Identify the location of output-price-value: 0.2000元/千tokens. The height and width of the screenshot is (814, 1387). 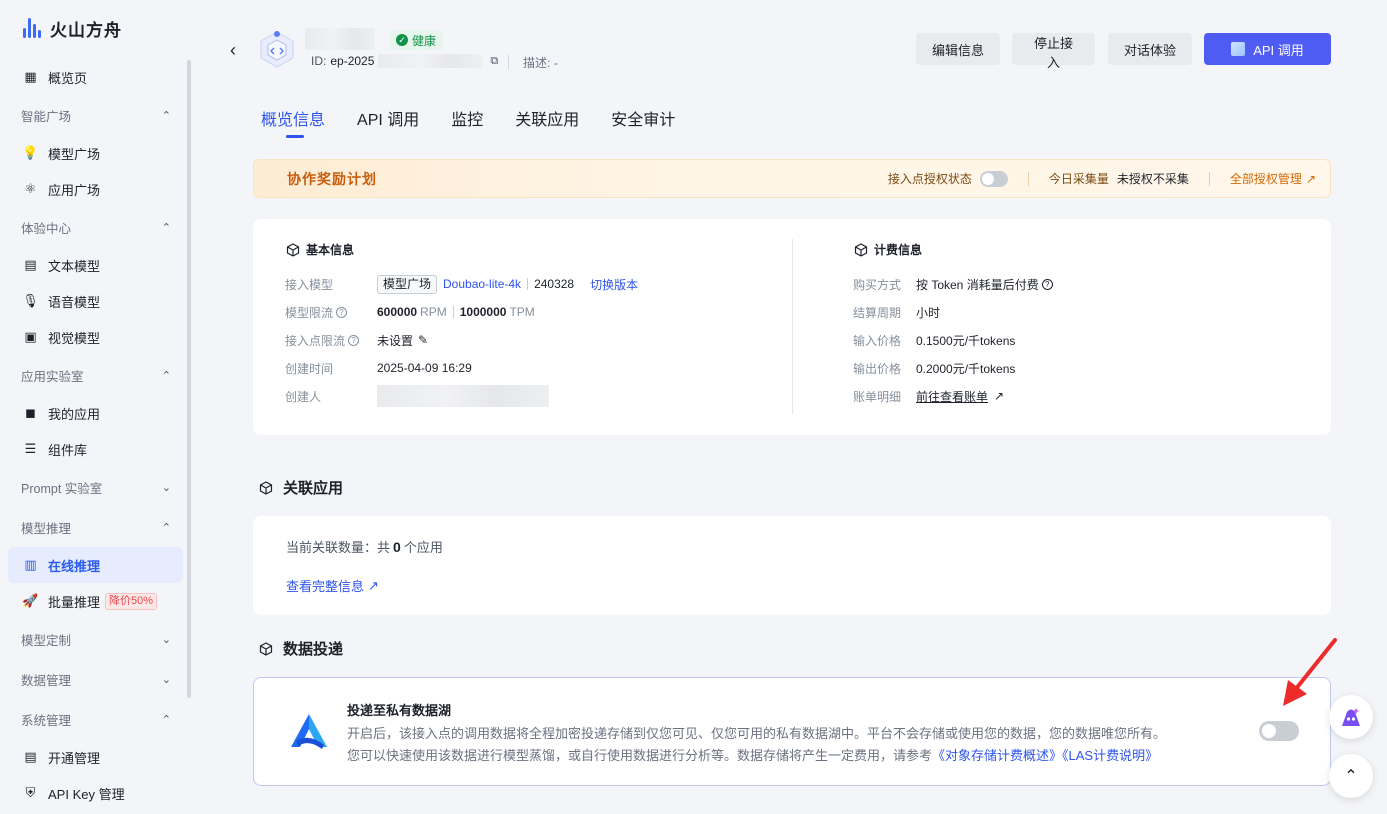
(966, 368).